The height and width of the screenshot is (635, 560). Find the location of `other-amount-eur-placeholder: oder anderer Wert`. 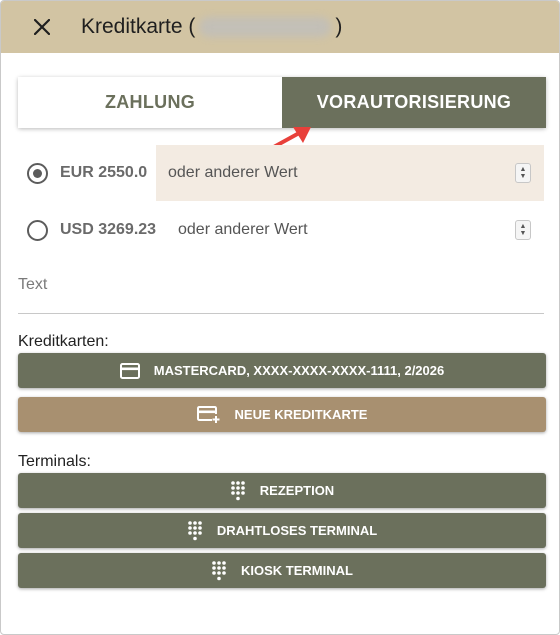

other-amount-eur-placeholder: oder anderer Wert is located at coordinates (233, 172).